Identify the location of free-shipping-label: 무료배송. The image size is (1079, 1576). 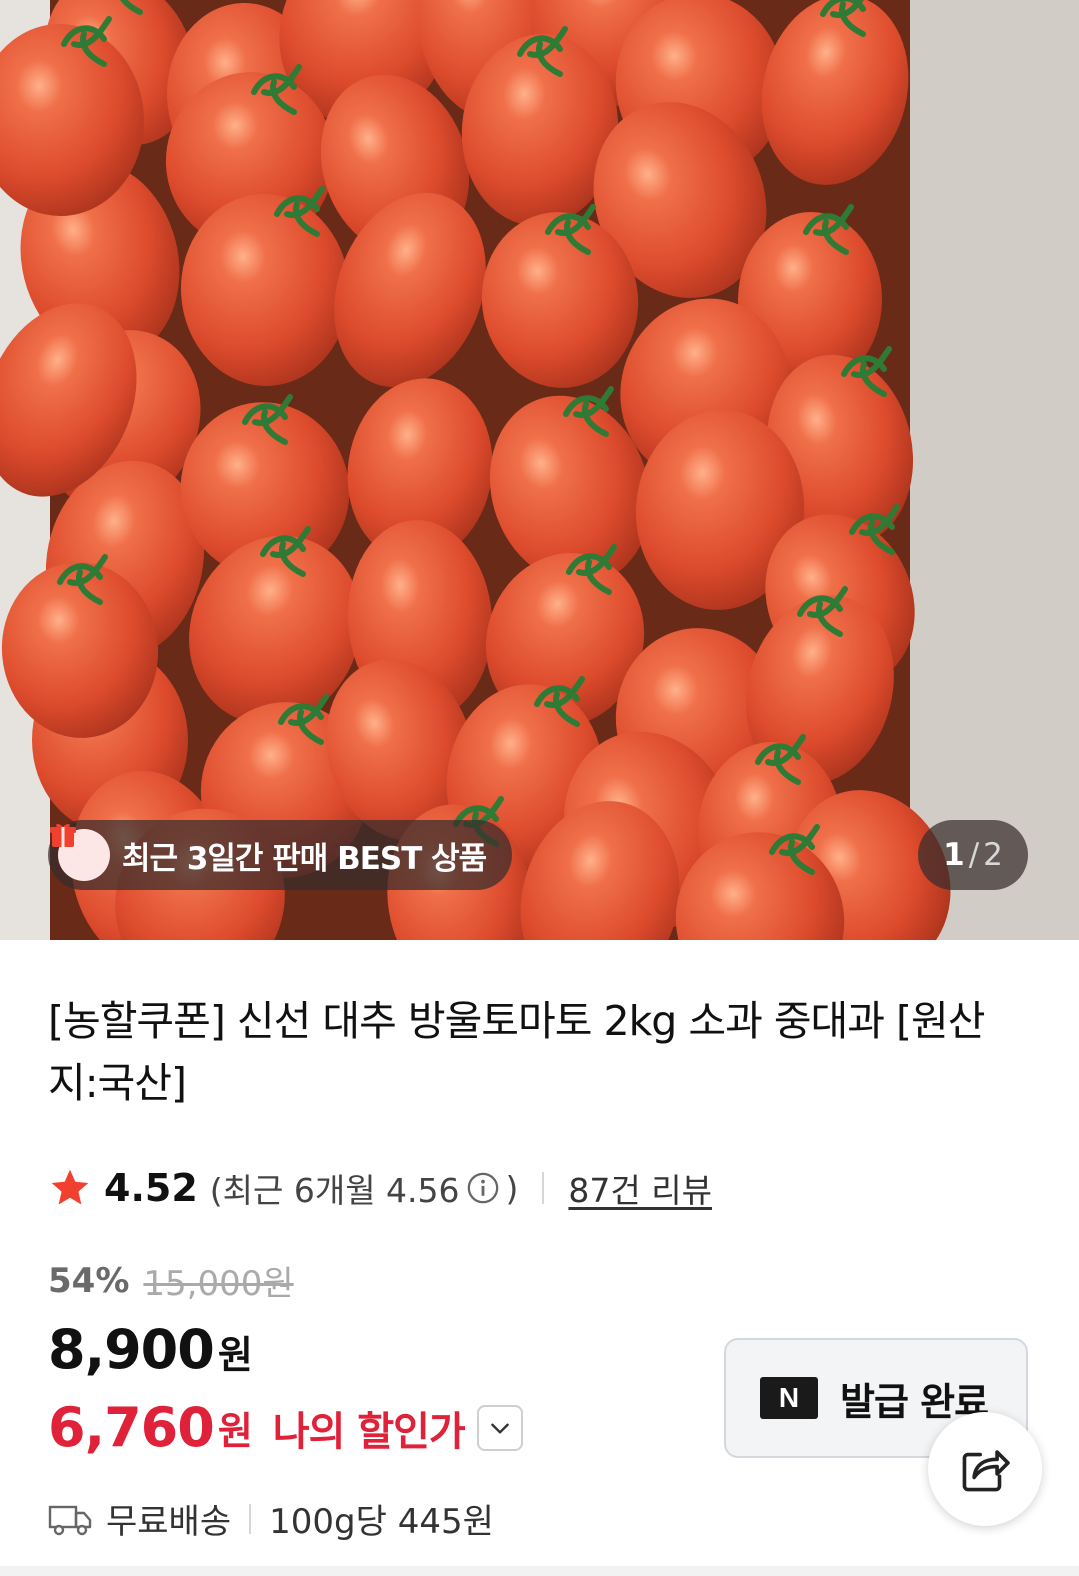
(169, 1522).